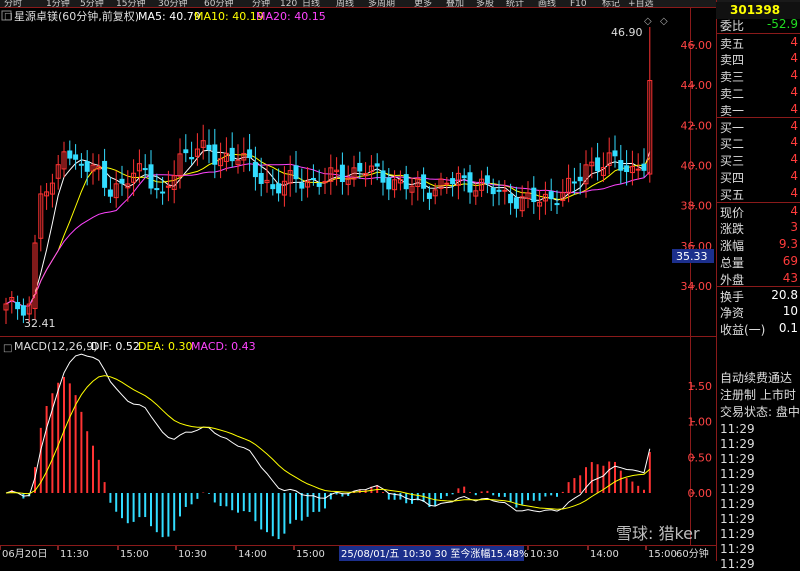  Describe the element at coordinates (291, 16) in the screenshot. I see `ma20-label: MA20: 40.15` at that location.